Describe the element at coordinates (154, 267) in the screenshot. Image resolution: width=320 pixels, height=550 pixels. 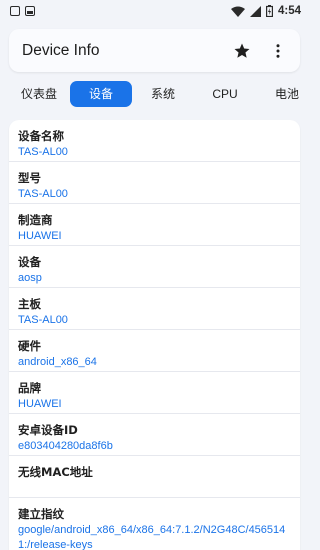
I see `info-row-device: 设备 aosp` at that location.